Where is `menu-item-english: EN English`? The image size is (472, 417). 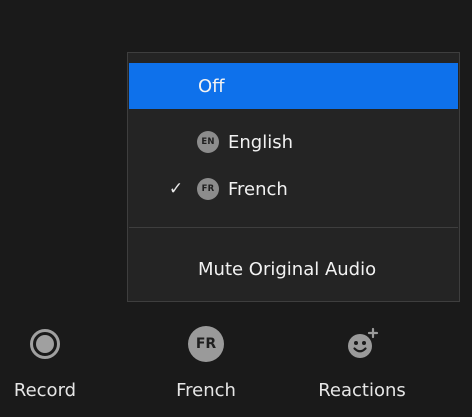
menu-item-english: EN English is located at coordinates (293, 142).